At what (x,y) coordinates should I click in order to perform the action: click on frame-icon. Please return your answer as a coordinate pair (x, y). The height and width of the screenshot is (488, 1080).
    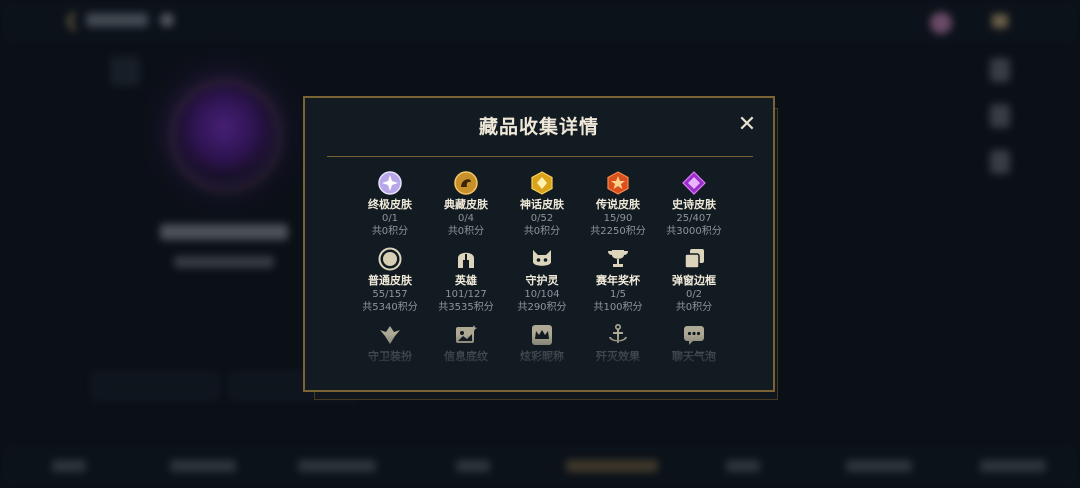
    Looking at the image, I should click on (694, 259).